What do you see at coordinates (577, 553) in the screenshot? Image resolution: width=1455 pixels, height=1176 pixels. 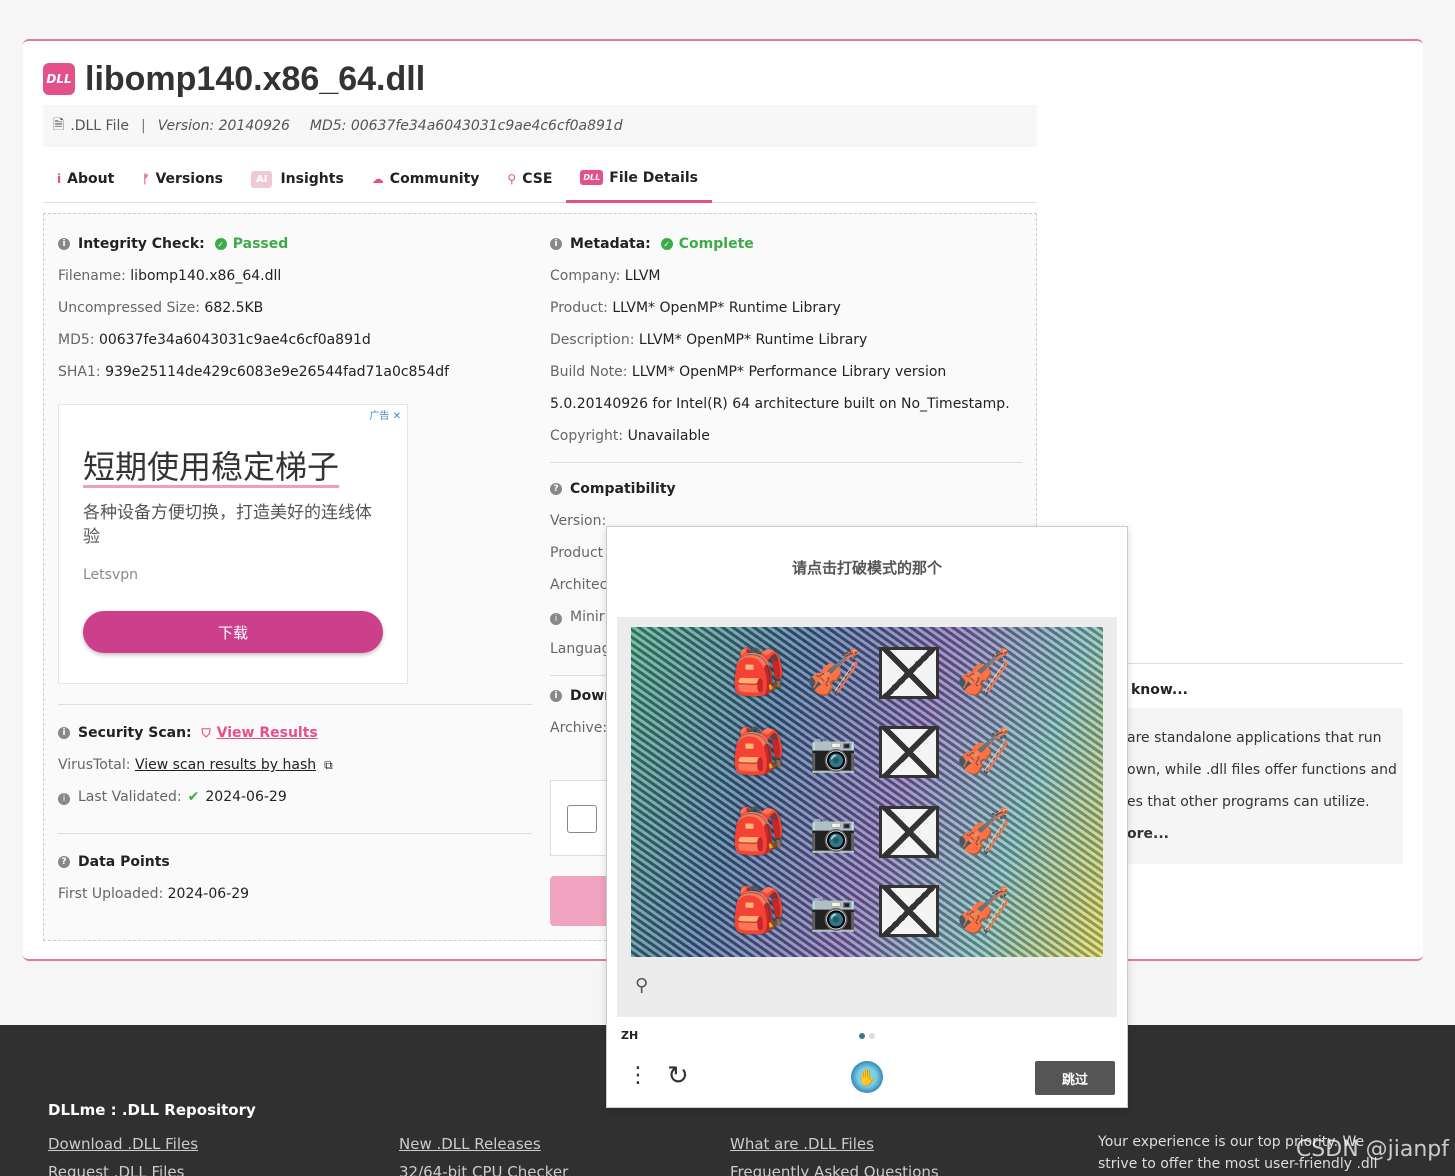 I see `row-label: Product` at bounding box center [577, 553].